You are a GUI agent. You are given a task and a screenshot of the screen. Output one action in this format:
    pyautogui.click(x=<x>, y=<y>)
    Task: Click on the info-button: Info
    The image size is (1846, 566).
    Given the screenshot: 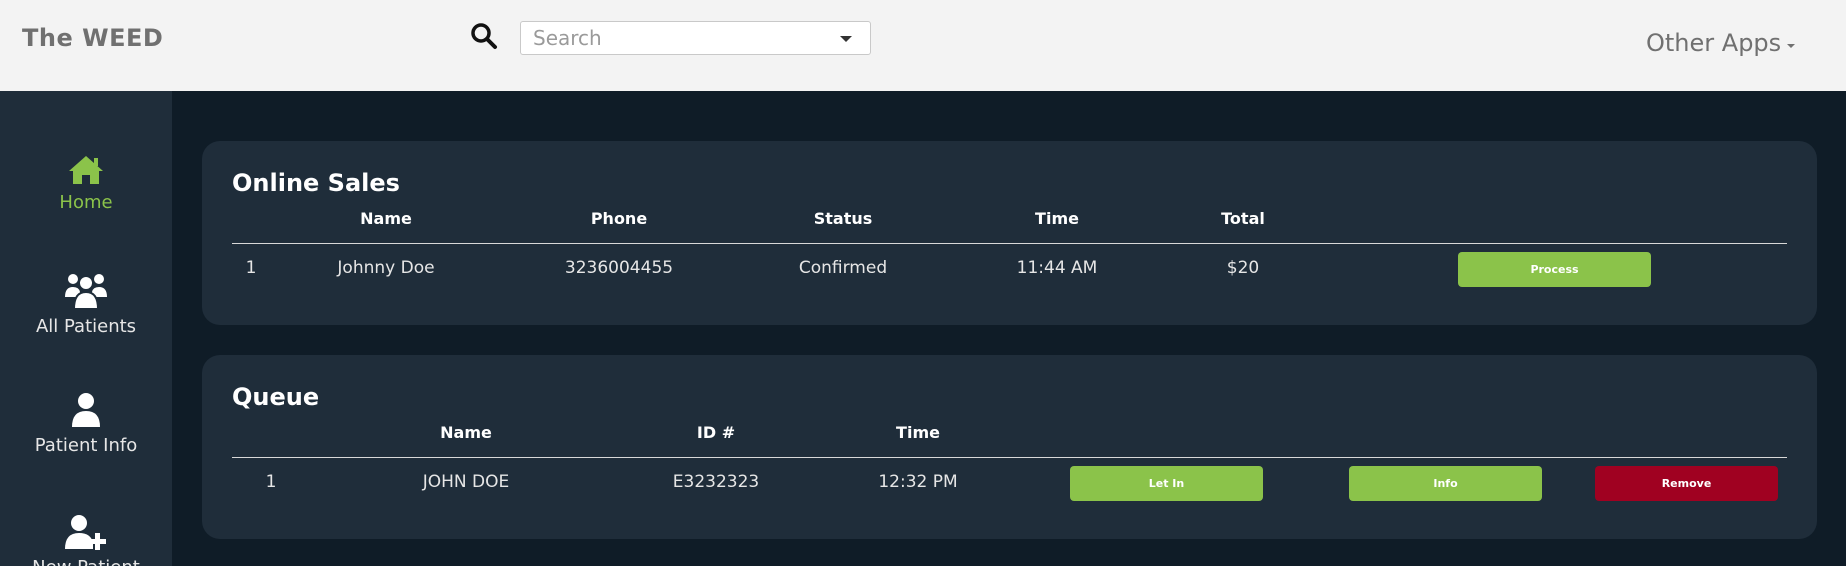 What is the action you would take?
    pyautogui.click(x=1445, y=483)
    